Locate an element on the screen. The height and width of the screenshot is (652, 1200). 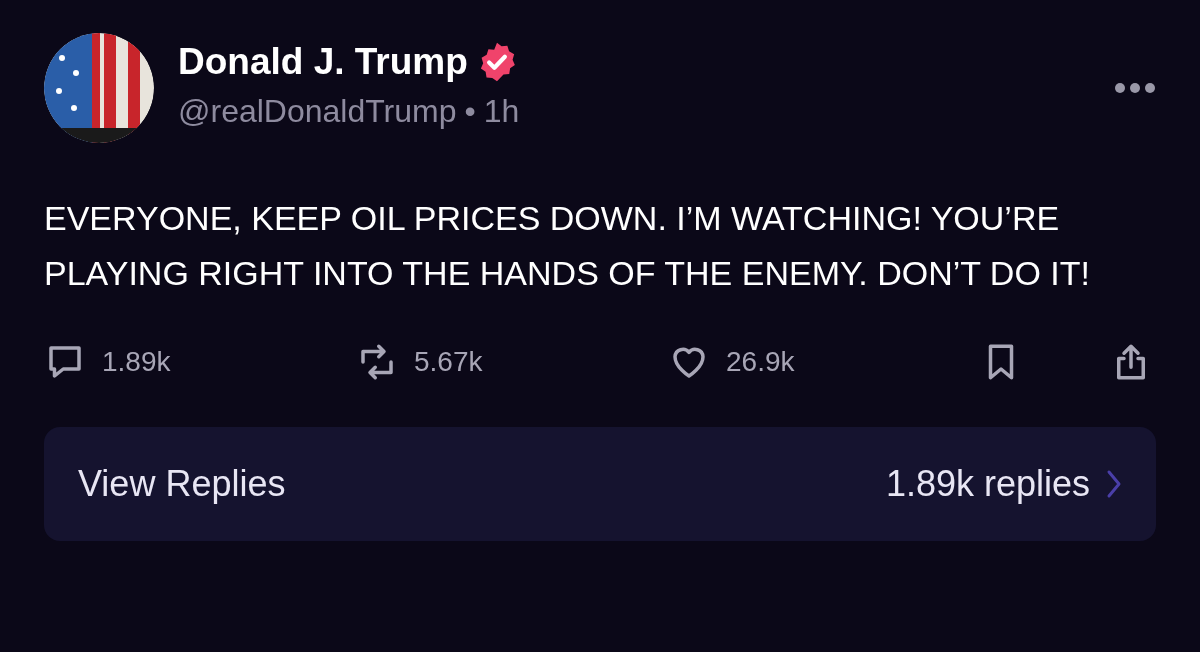
user-handle: @realDonaldTrump is located at coordinates (317, 111).